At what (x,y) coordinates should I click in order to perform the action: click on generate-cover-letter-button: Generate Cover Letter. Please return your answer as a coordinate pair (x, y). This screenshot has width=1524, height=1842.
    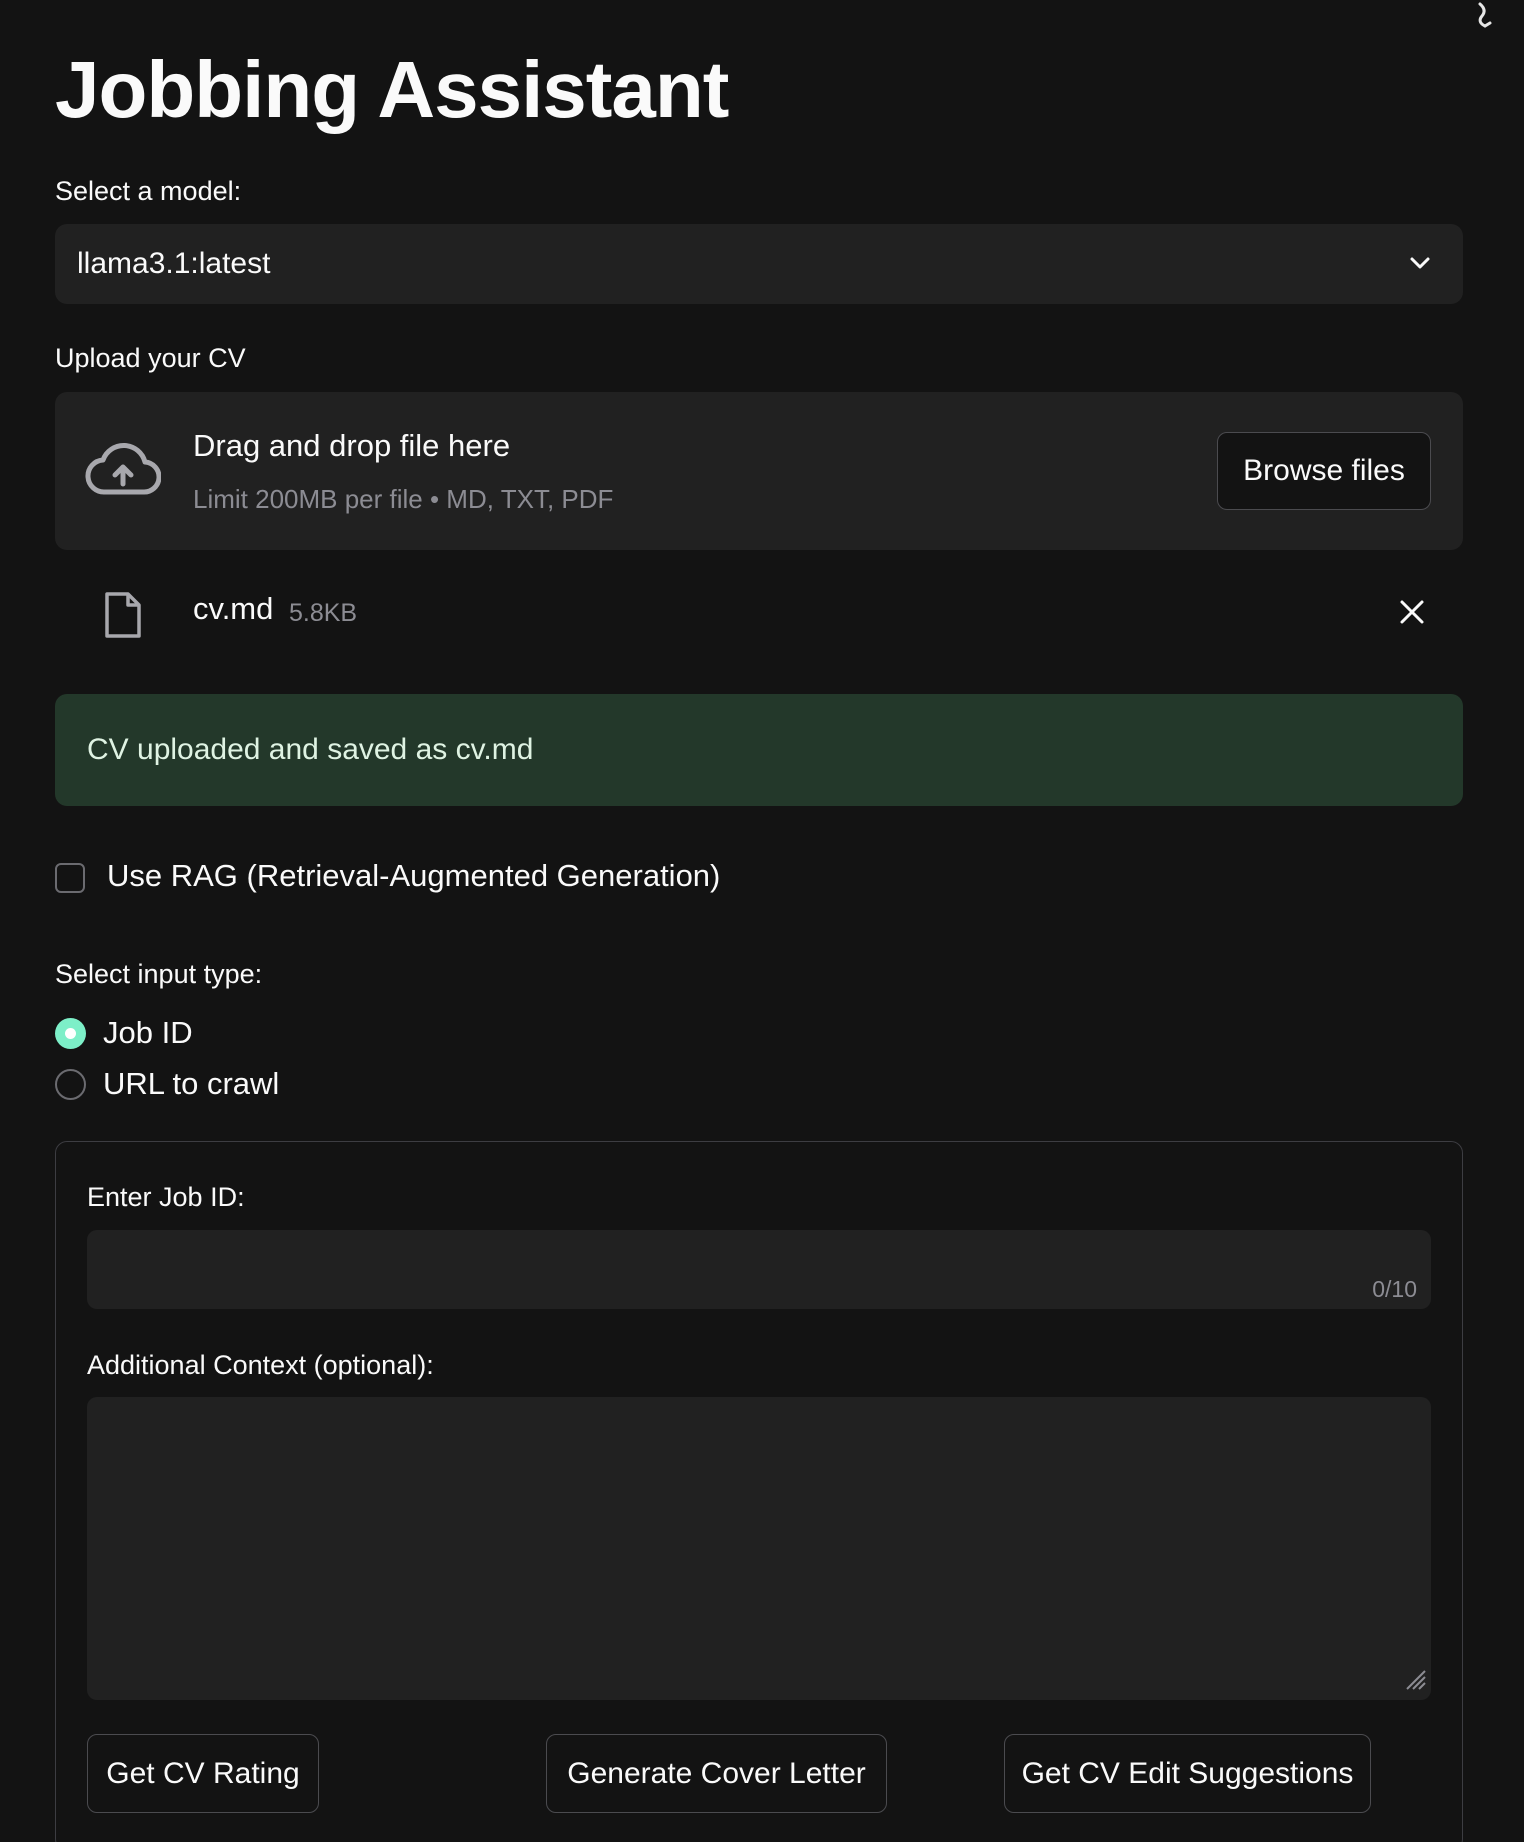
    Looking at the image, I should click on (716, 1773).